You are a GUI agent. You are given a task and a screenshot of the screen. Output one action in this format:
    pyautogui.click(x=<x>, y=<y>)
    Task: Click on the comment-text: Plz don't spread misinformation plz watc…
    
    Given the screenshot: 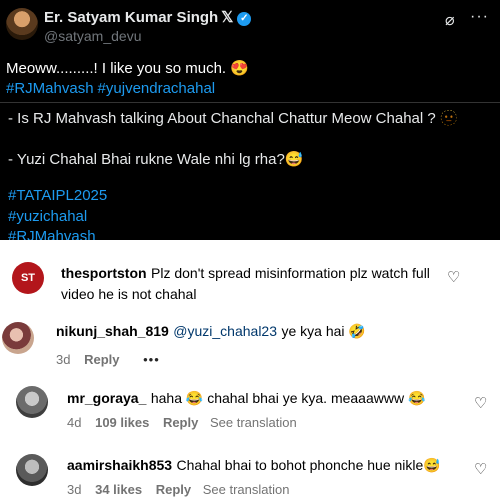 What is the action you would take?
    pyautogui.click(x=290, y=273)
    